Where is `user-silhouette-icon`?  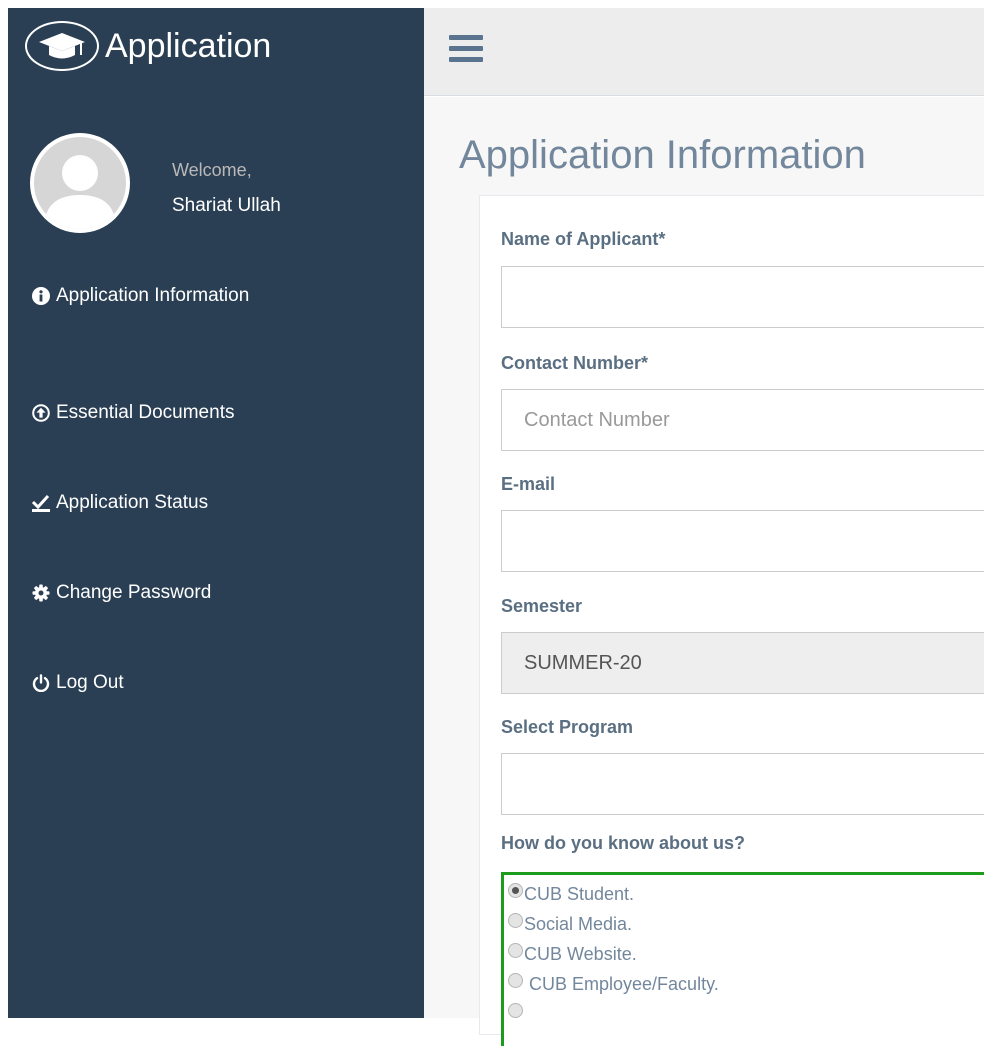 user-silhouette-icon is located at coordinates (80, 183).